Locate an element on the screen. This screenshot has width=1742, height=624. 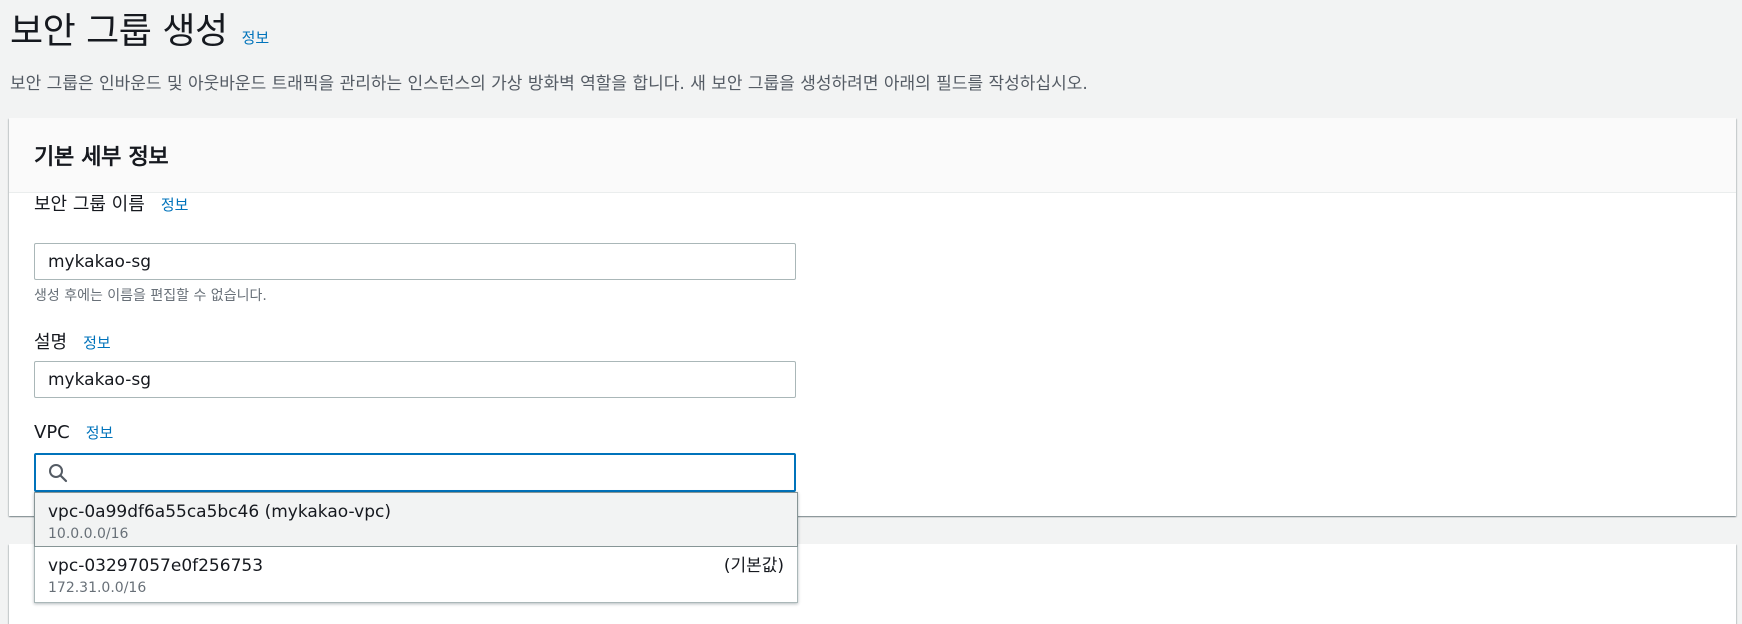
vpc-field-info-link: 정보 is located at coordinates (100, 432).